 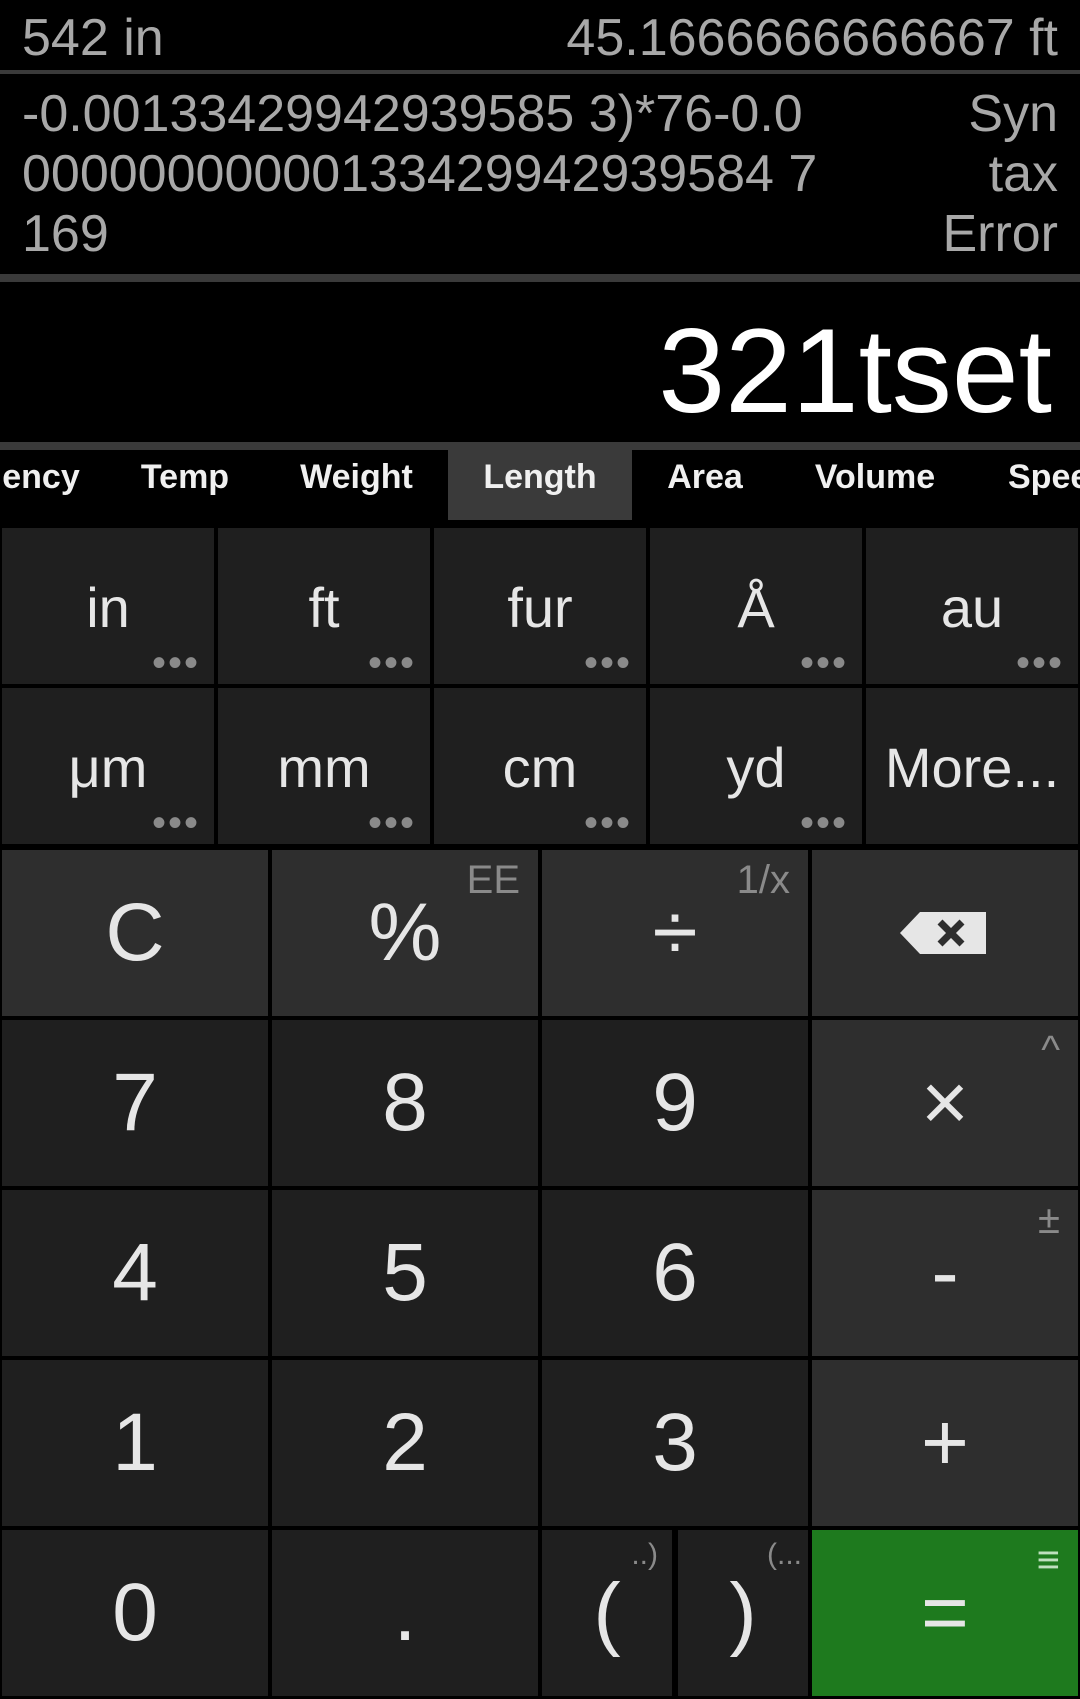 I want to click on unit-label: au, so click(x=972, y=607).